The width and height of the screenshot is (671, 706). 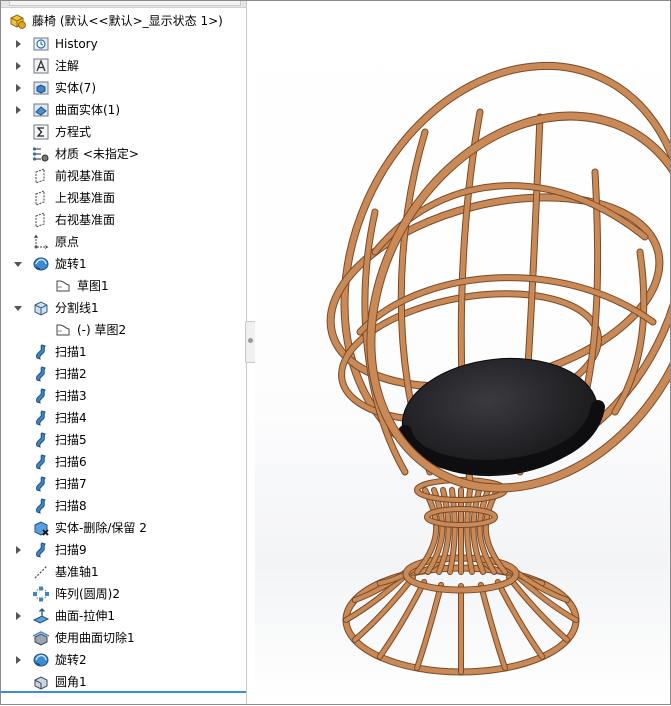 I want to click on tree-item: 曲面-拉伸1, so click(x=123, y=616).